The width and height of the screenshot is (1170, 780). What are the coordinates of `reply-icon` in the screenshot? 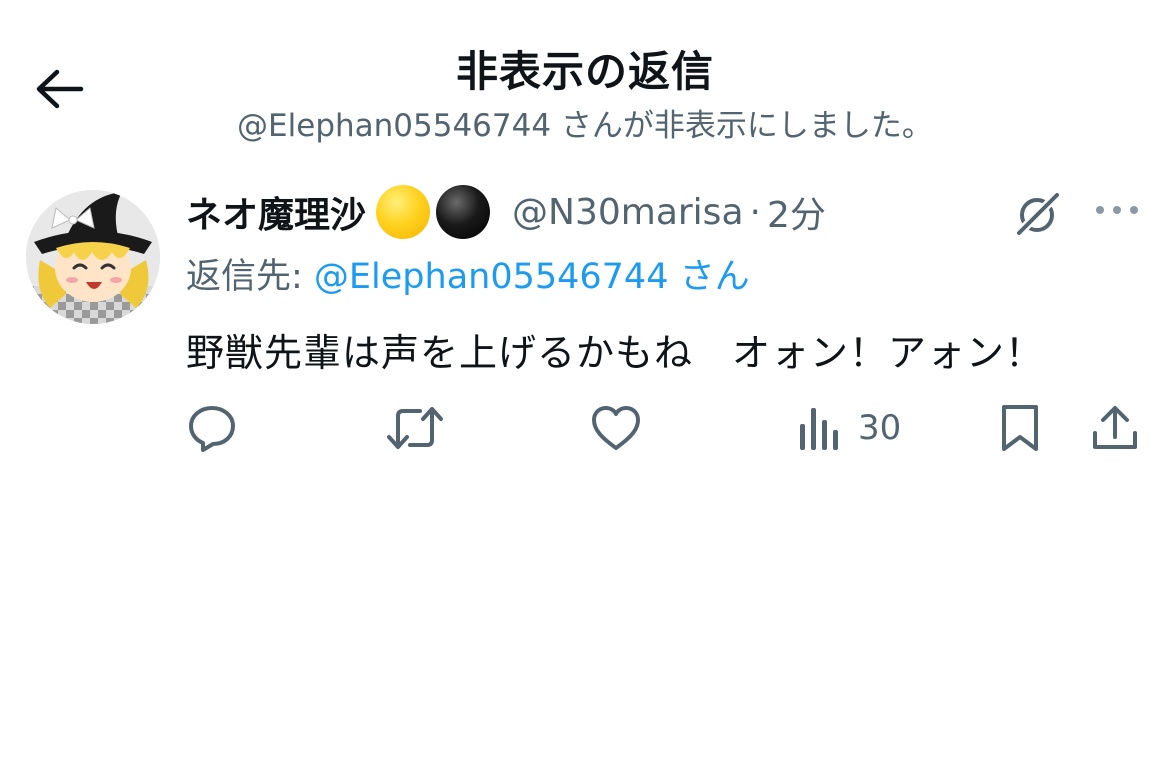 It's located at (212, 429).